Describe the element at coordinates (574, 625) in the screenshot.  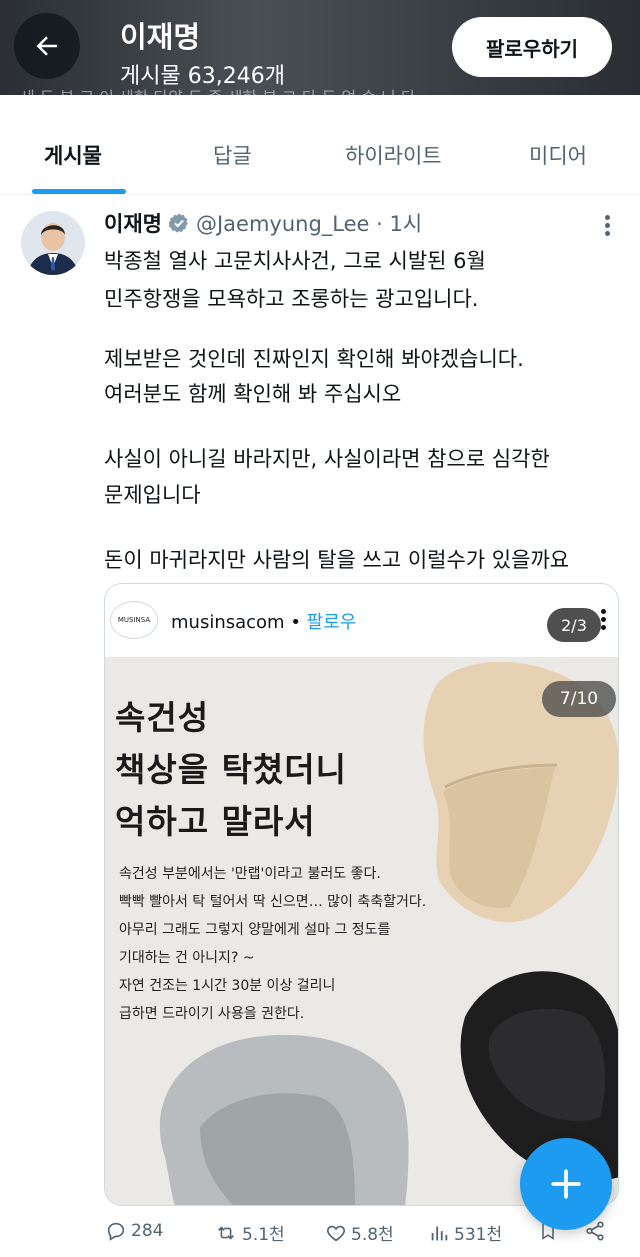
I see `image-count-badge: 2/3` at that location.